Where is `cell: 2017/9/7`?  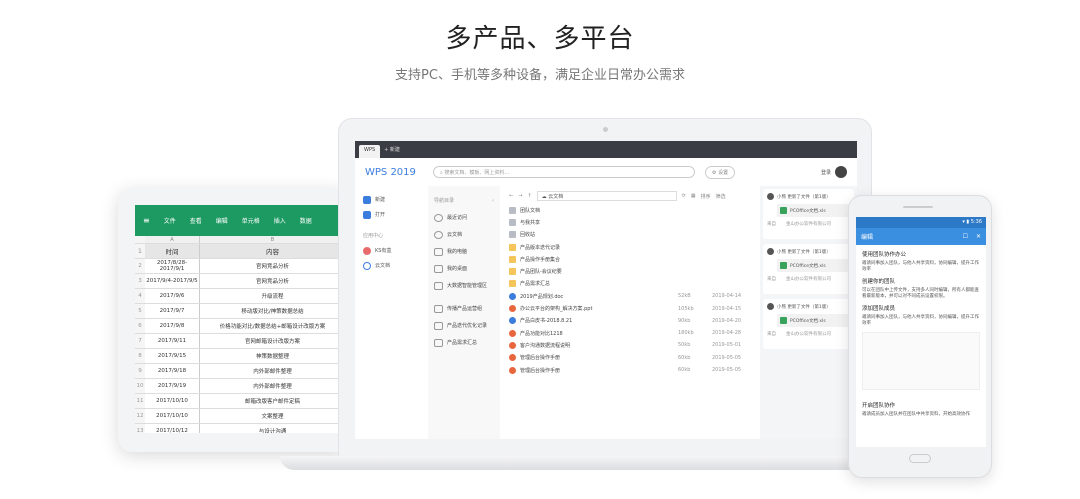 cell: 2017/9/7 is located at coordinates (172, 311).